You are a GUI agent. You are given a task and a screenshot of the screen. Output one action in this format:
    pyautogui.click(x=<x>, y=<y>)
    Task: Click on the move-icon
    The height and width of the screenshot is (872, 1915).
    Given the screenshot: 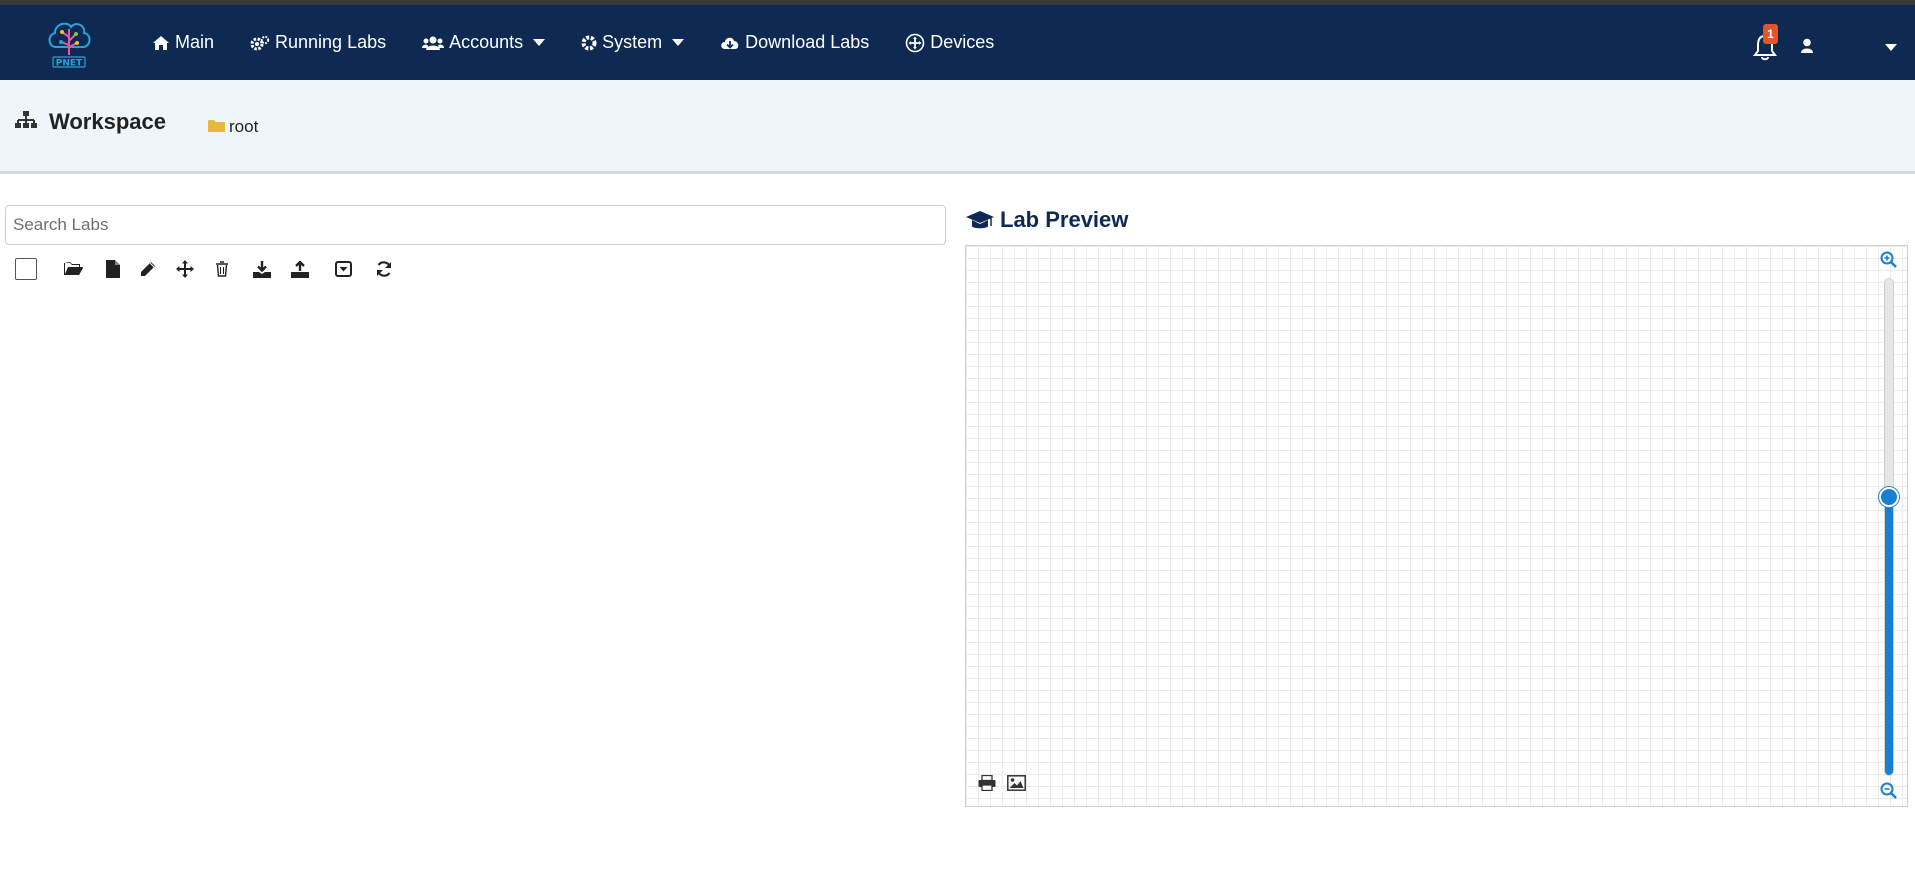 What is the action you would take?
    pyautogui.click(x=185, y=269)
    